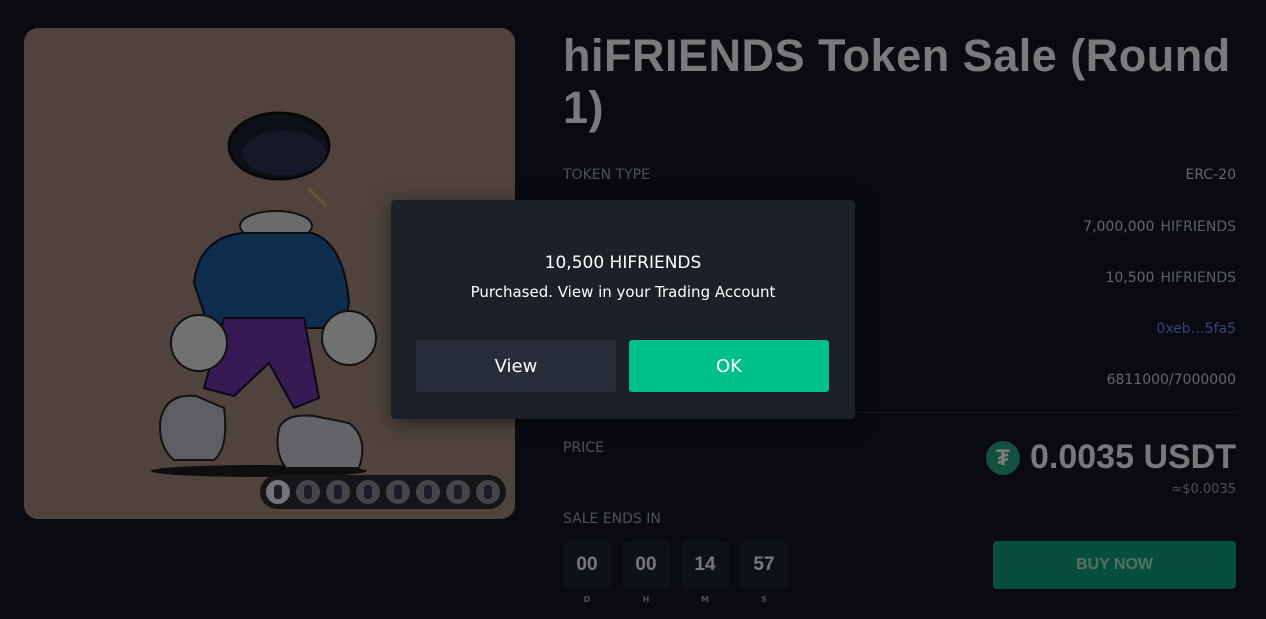  What do you see at coordinates (623, 292) in the screenshot?
I see `purchase-message: Purchased. View in your Trading Account` at bounding box center [623, 292].